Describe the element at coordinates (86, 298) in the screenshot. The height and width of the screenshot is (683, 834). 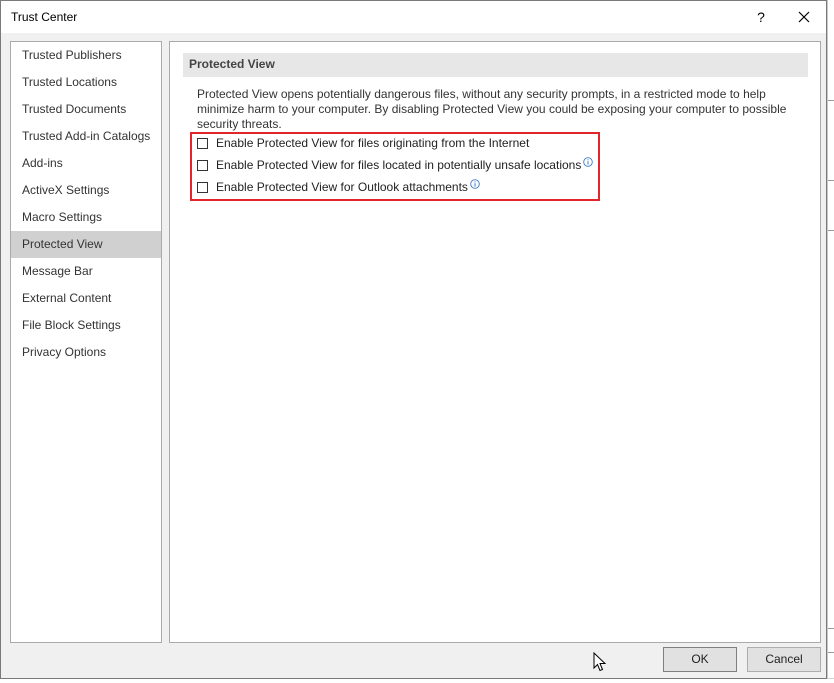
I see `sidebar-item-external-content: External Content` at that location.